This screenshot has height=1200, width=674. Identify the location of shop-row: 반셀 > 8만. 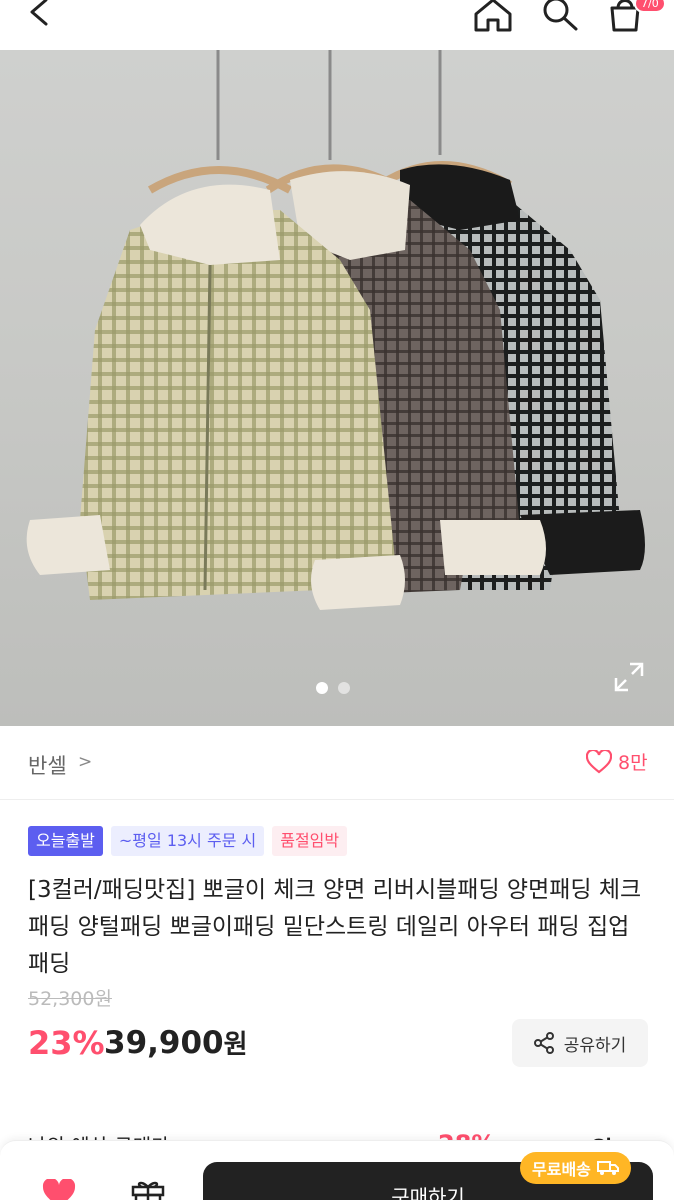
(337, 763).